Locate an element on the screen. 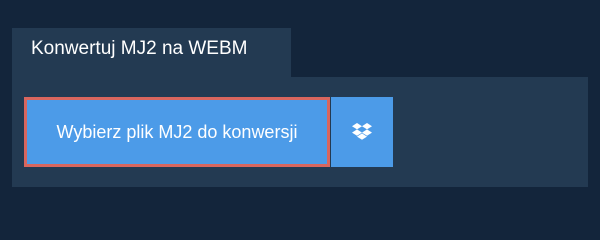 Image resolution: width=600 pixels, height=240 pixels. dropbox-icon is located at coordinates (362, 132).